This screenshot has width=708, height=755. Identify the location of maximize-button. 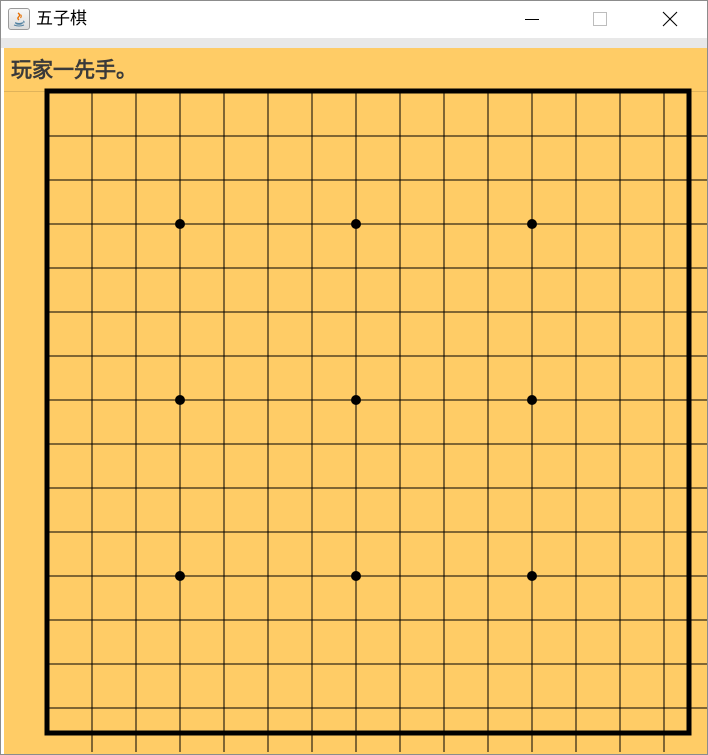
(600, 19).